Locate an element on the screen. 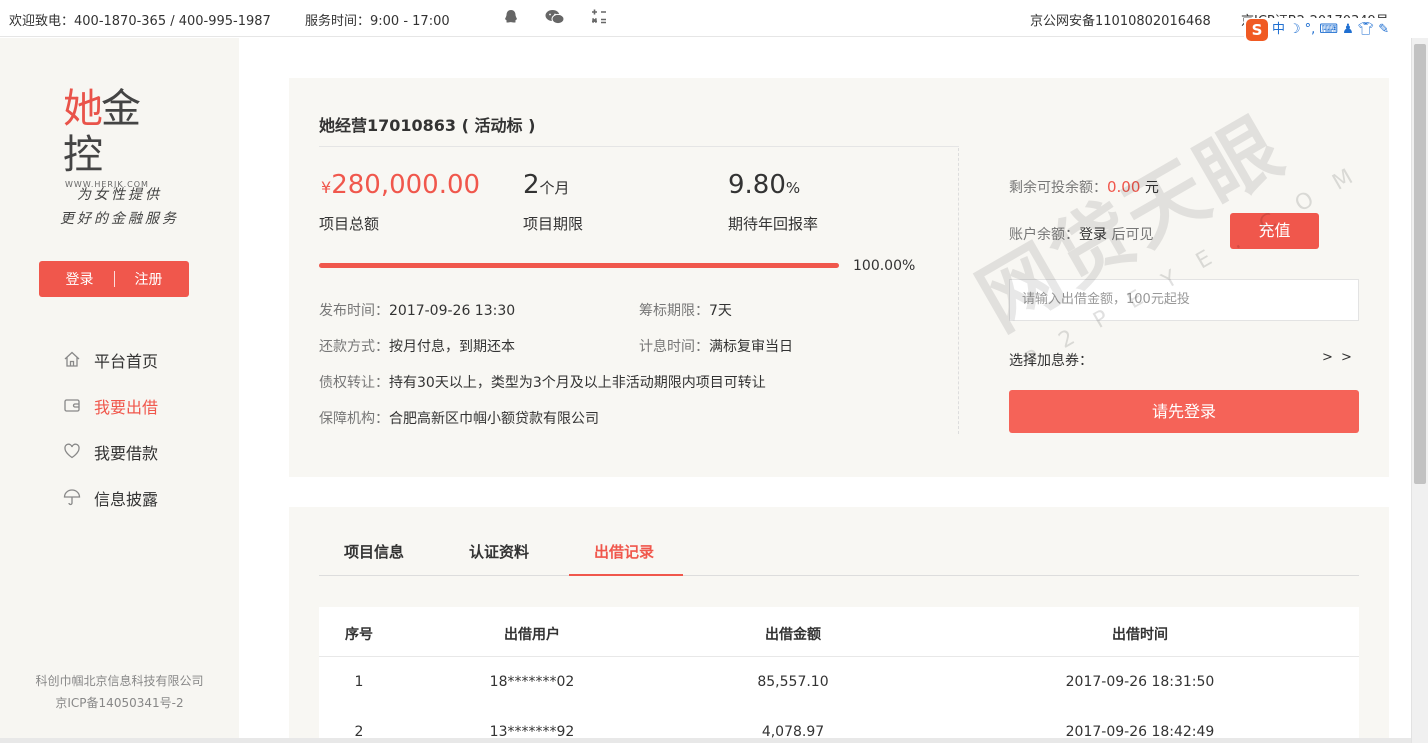  guarantee-value: 合肥高新区巾帼小额贷款有限公司 is located at coordinates (494, 419).